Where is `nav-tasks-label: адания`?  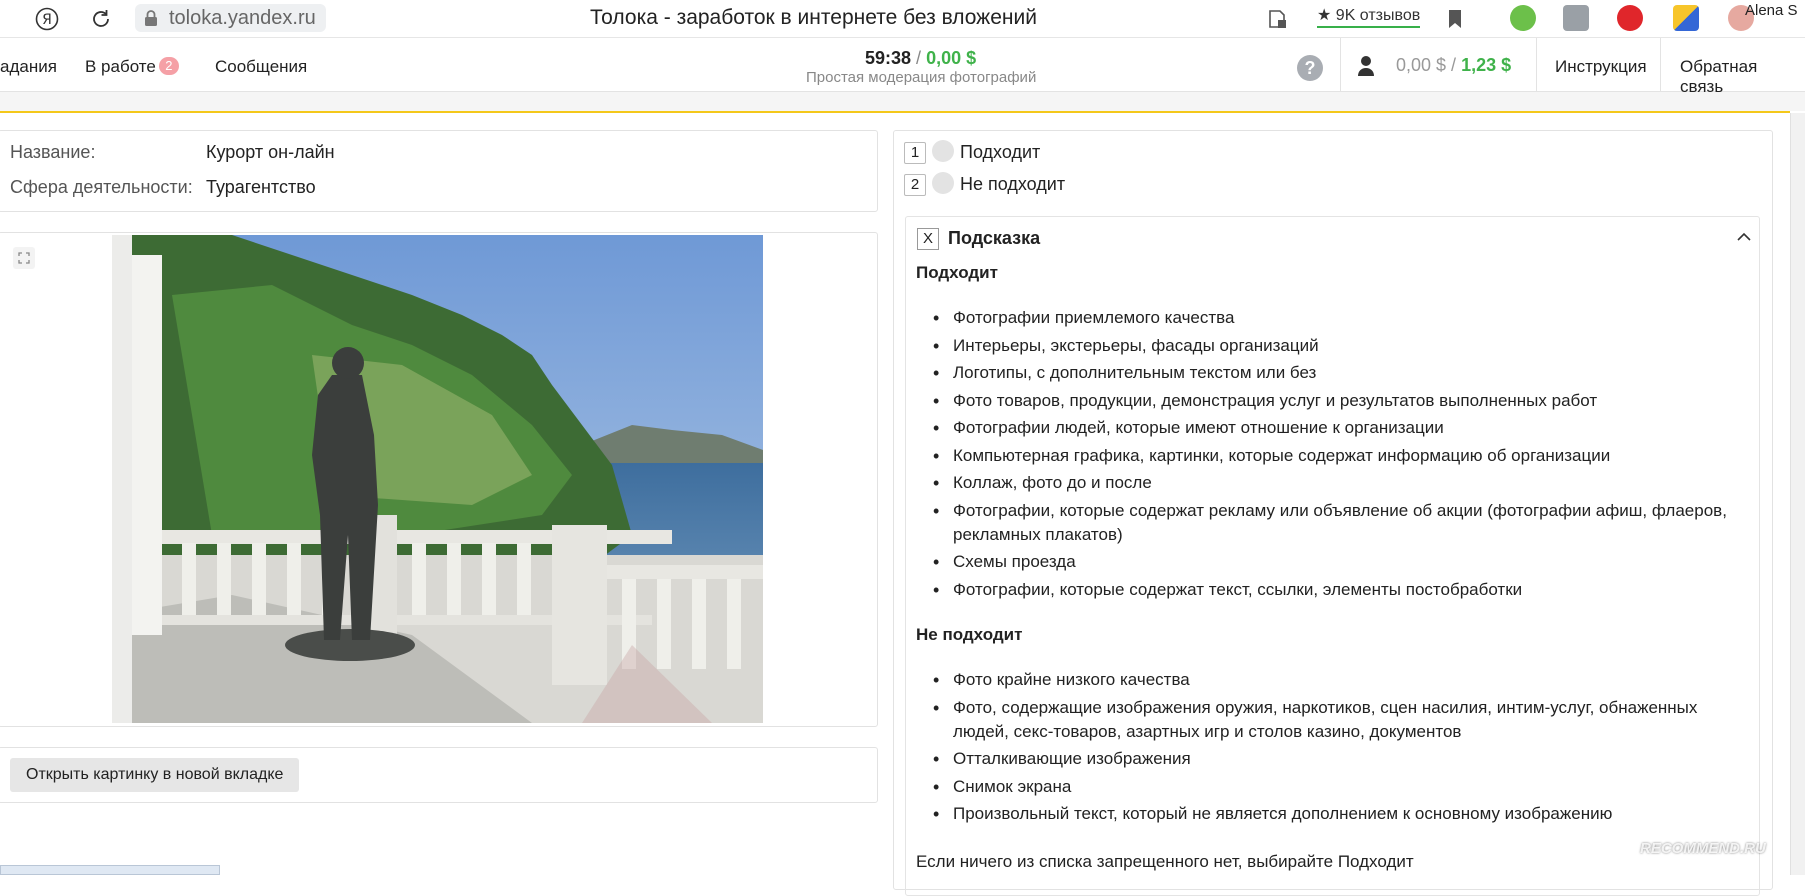
nav-tasks-label: адания is located at coordinates (28, 66).